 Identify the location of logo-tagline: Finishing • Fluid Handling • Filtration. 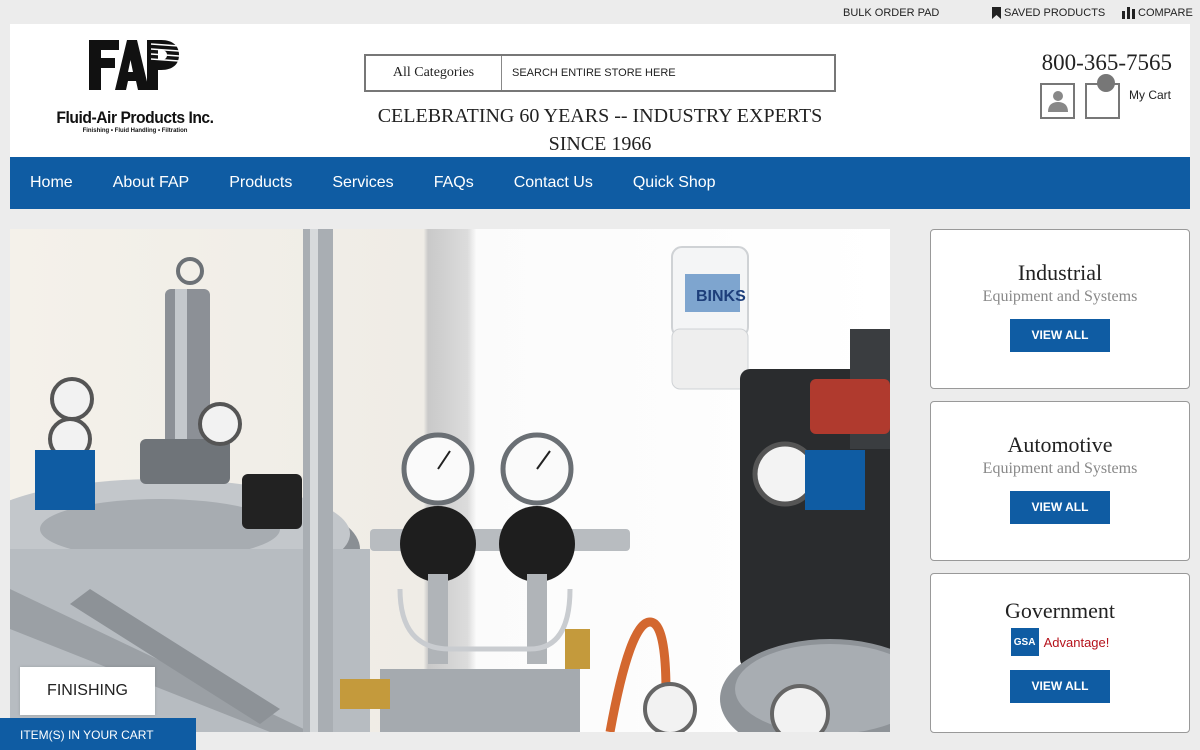
(135, 131).